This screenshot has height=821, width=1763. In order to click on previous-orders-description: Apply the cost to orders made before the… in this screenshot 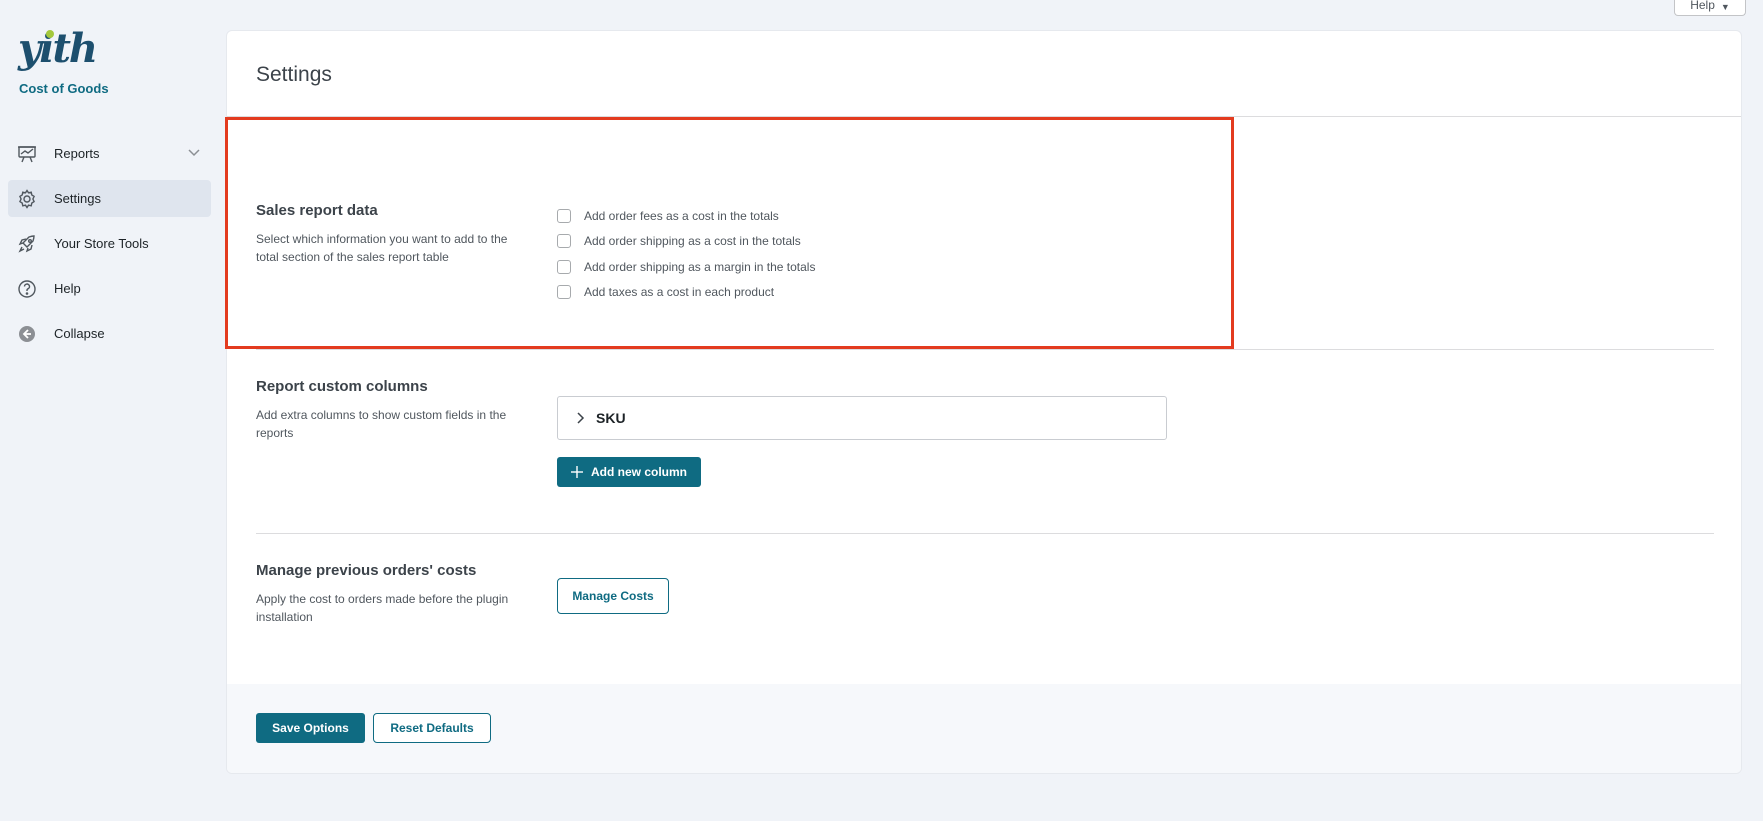, I will do `click(382, 608)`.